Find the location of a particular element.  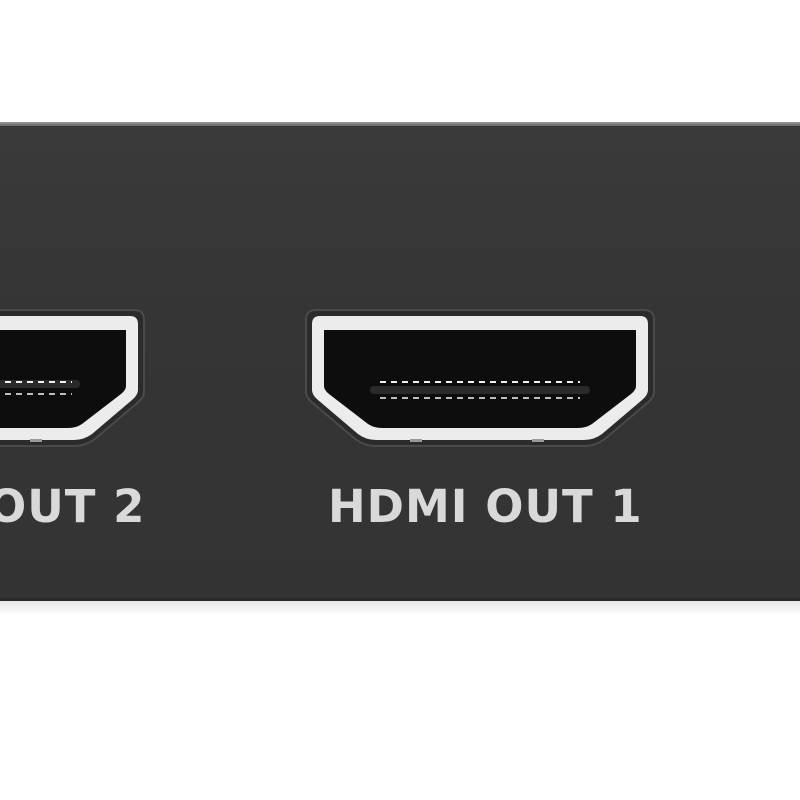

hdmi-out-1-port is located at coordinates (480, 381).